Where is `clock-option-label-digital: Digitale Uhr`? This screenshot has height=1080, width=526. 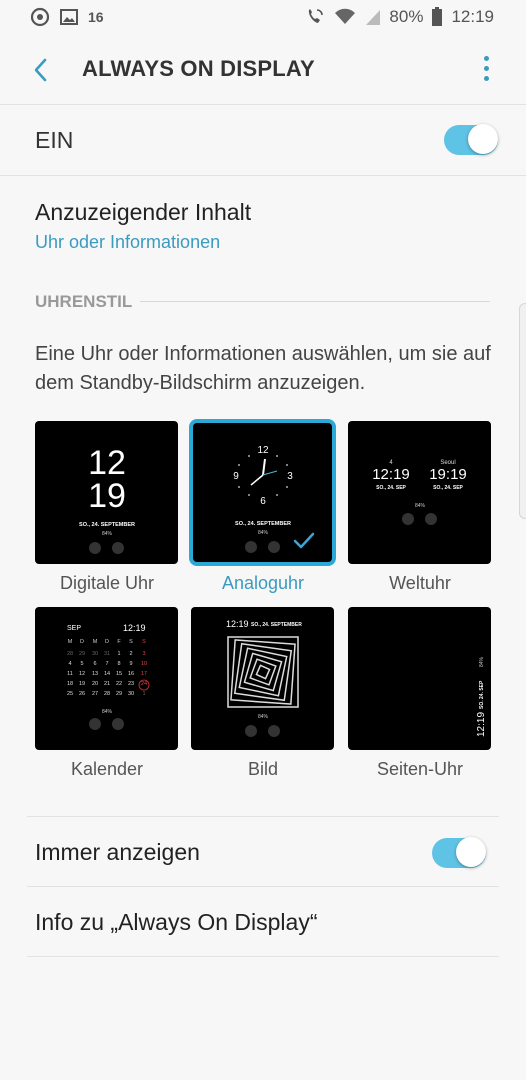 clock-option-label-digital: Digitale Uhr is located at coordinates (107, 583).